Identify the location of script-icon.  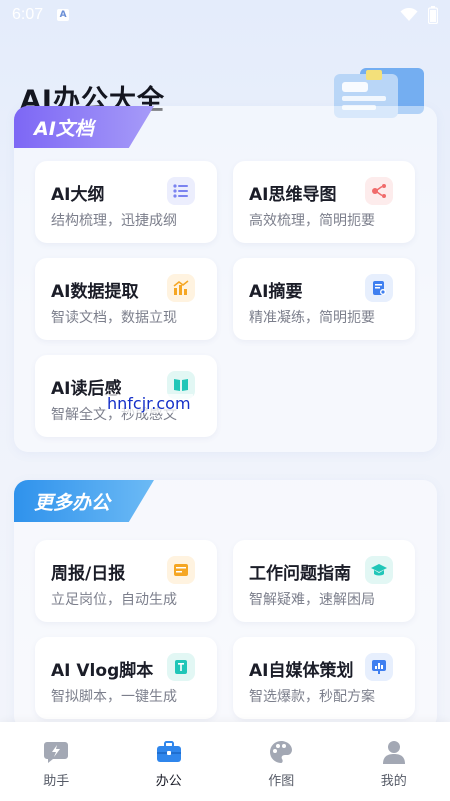
(181, 667).